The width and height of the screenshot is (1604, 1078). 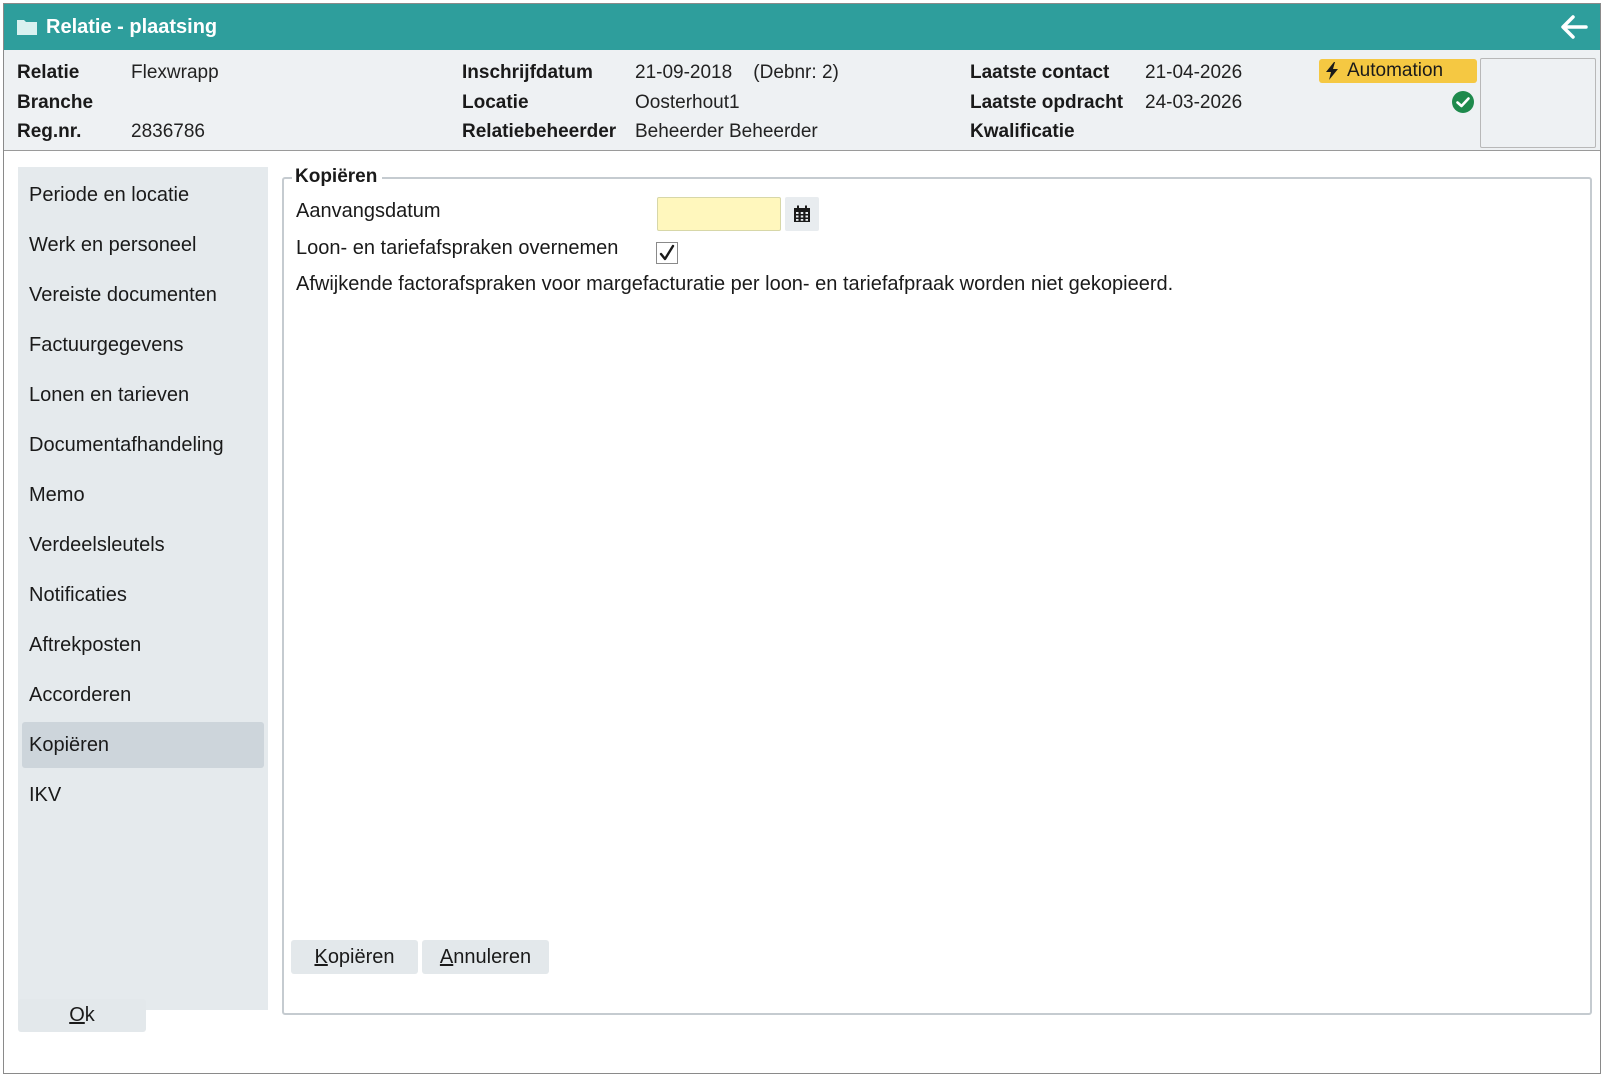 I want to click on copy-button-mnemonic: K, so click(x=321, y=957).